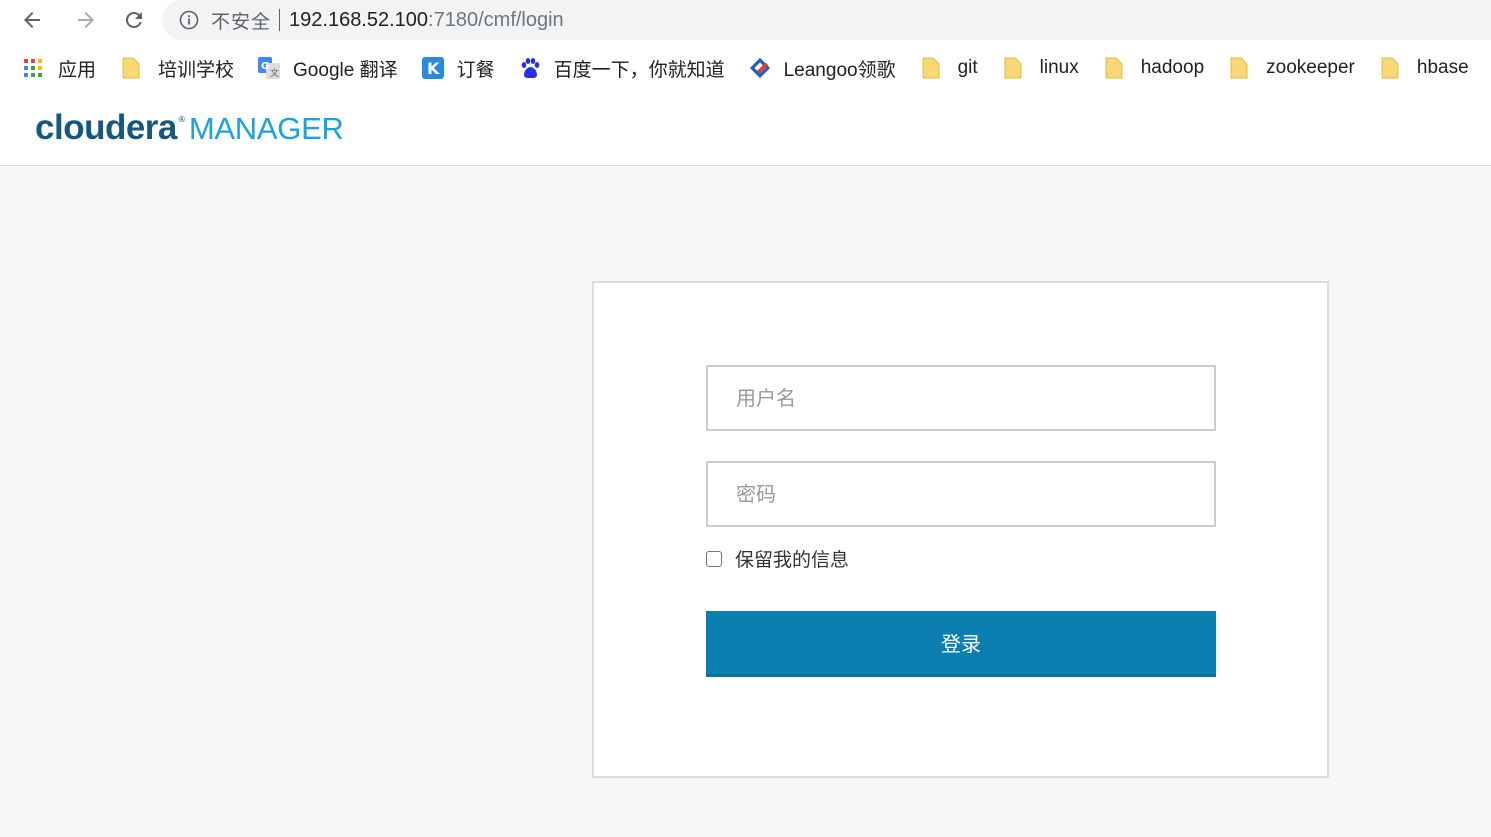 The image size is (1491, 837). Describe the element at coordinates (359, 19) in the screenshot. I see `url-host: 192.168.52.100` at that location.